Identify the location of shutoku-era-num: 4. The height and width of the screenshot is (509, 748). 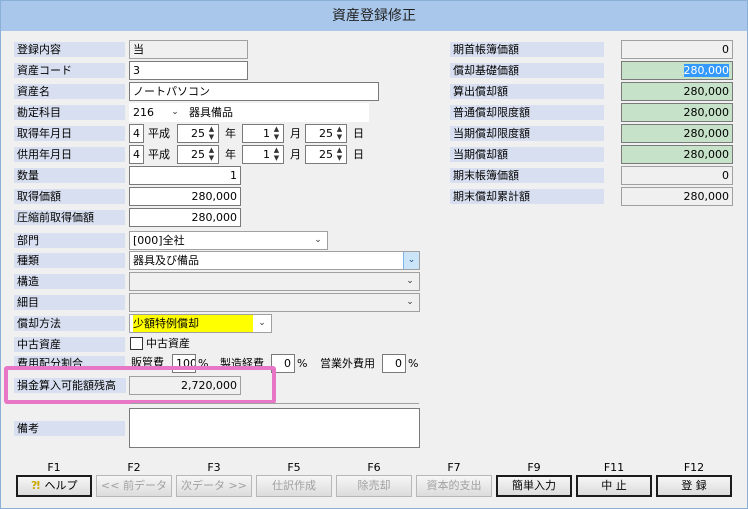
(136, 133).